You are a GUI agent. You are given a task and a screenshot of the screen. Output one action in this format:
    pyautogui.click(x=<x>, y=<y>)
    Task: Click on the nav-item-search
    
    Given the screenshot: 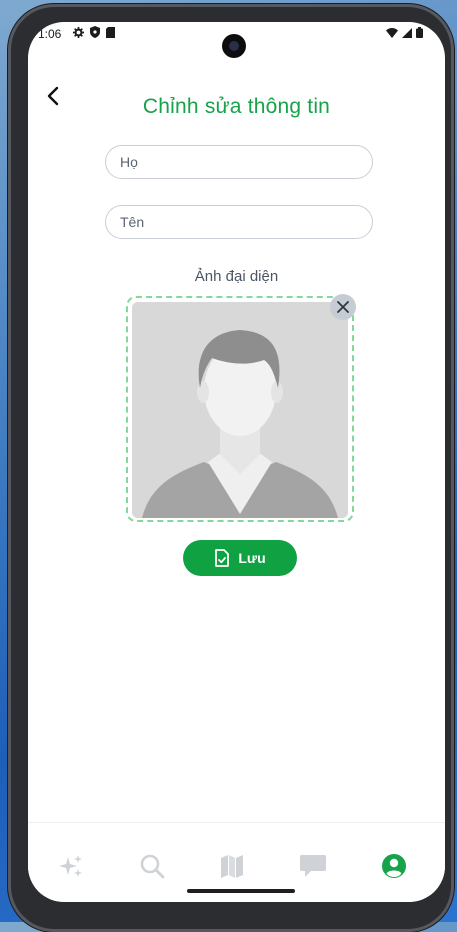 What is the action you would take?
    pyautogui.click(x=152, y=866)
    